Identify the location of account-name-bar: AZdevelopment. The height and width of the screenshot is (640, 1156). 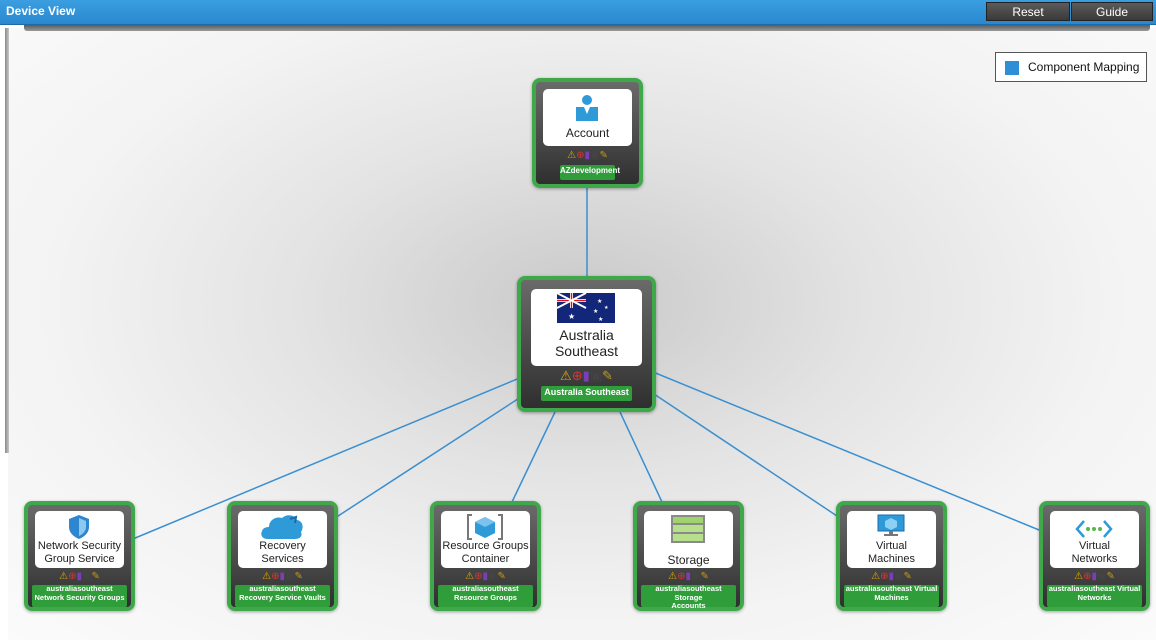
(590, 172).